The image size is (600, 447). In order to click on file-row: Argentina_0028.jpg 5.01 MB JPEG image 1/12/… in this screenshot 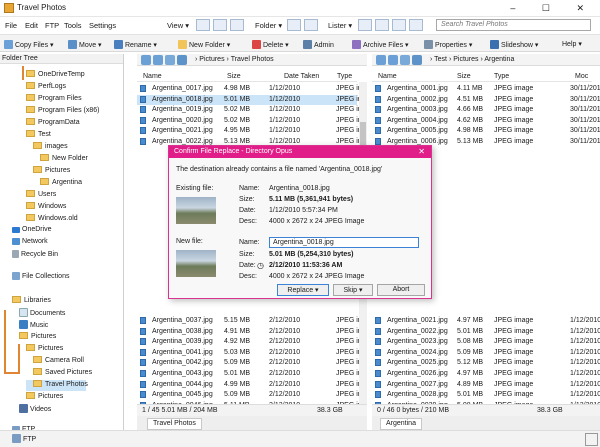, I will do `click(486, 395)`.